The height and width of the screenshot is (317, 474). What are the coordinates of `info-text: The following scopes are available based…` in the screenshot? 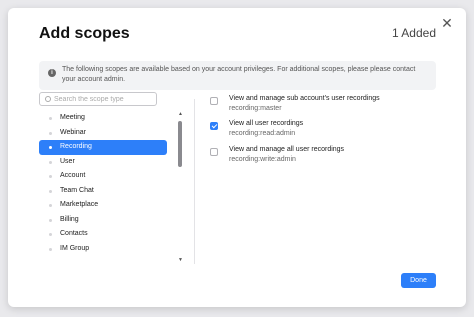 It's located at (239, 74).